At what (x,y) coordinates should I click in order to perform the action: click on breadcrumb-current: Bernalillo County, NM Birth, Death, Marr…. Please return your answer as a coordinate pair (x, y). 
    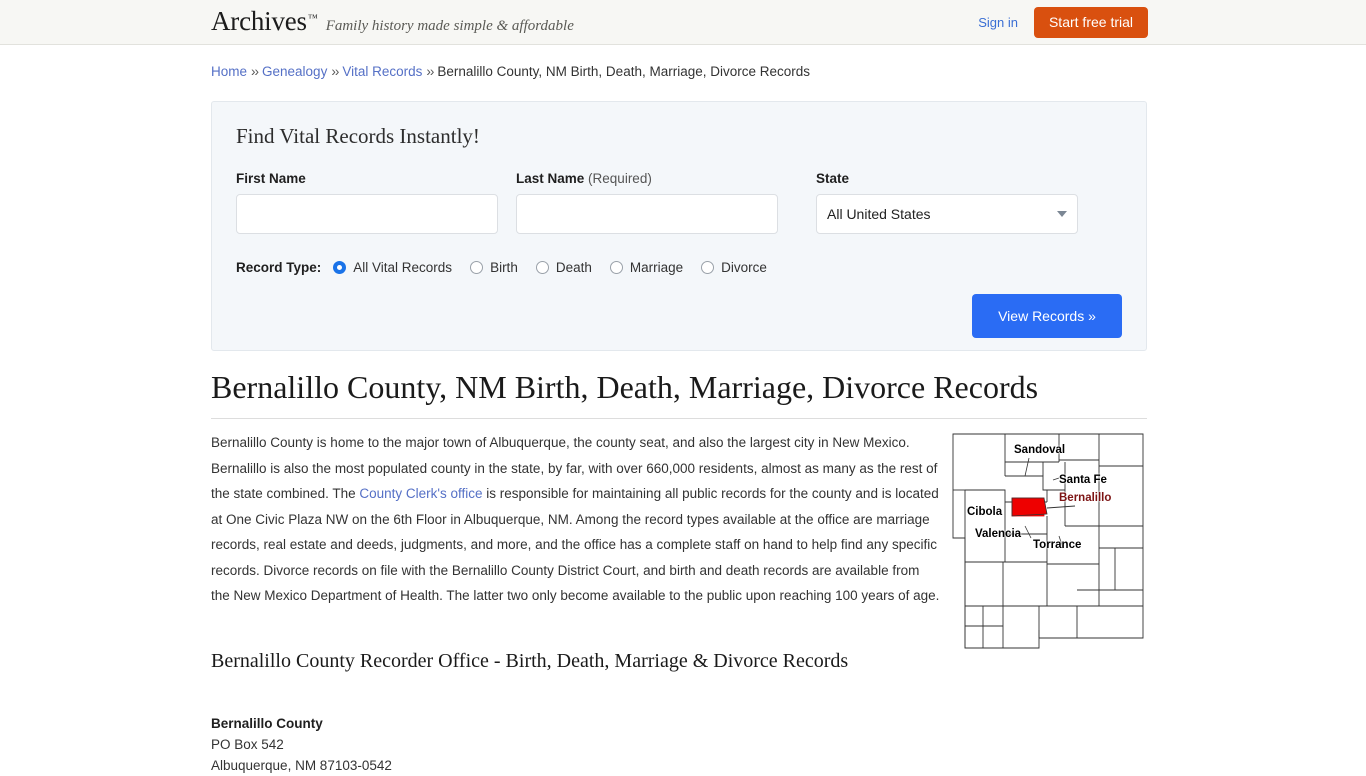
    Looking at the image, I should click on (624, 71).